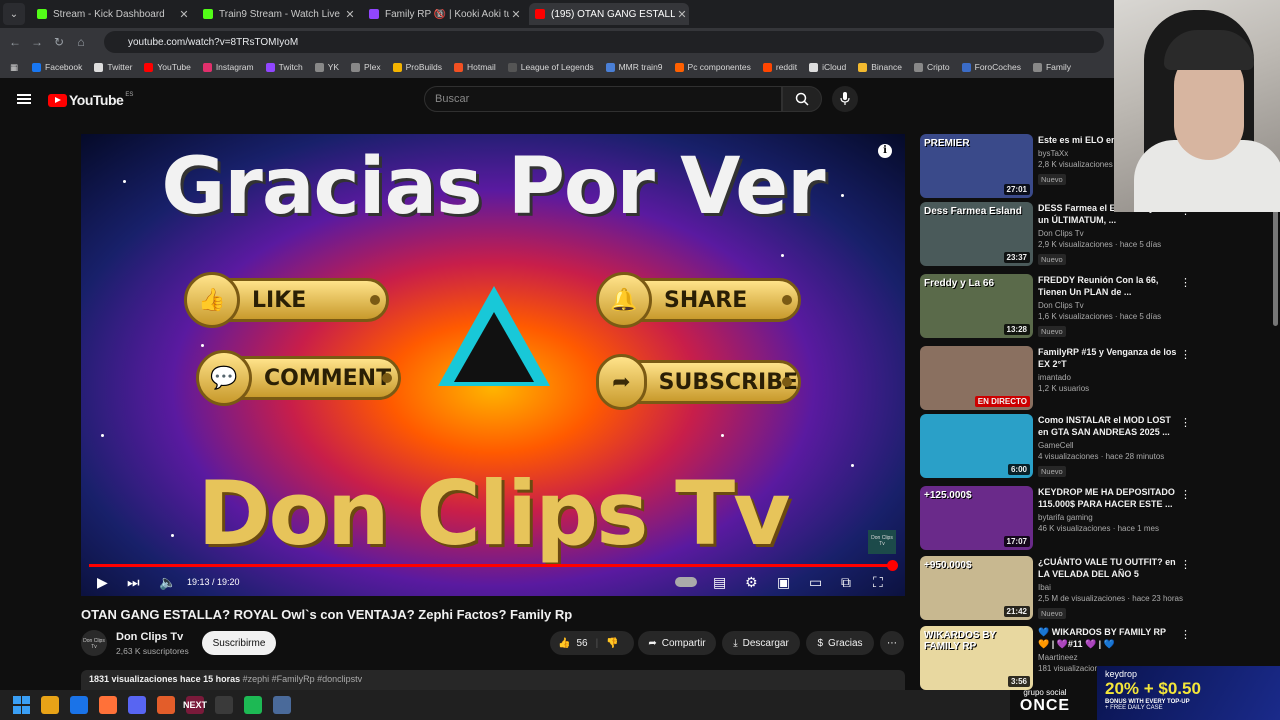 The height and width of the screenshot is (720, 1280). Describe the element at coordinates (846, 582) in the screenshot. I see `cast-icon: ⧉` at that location.